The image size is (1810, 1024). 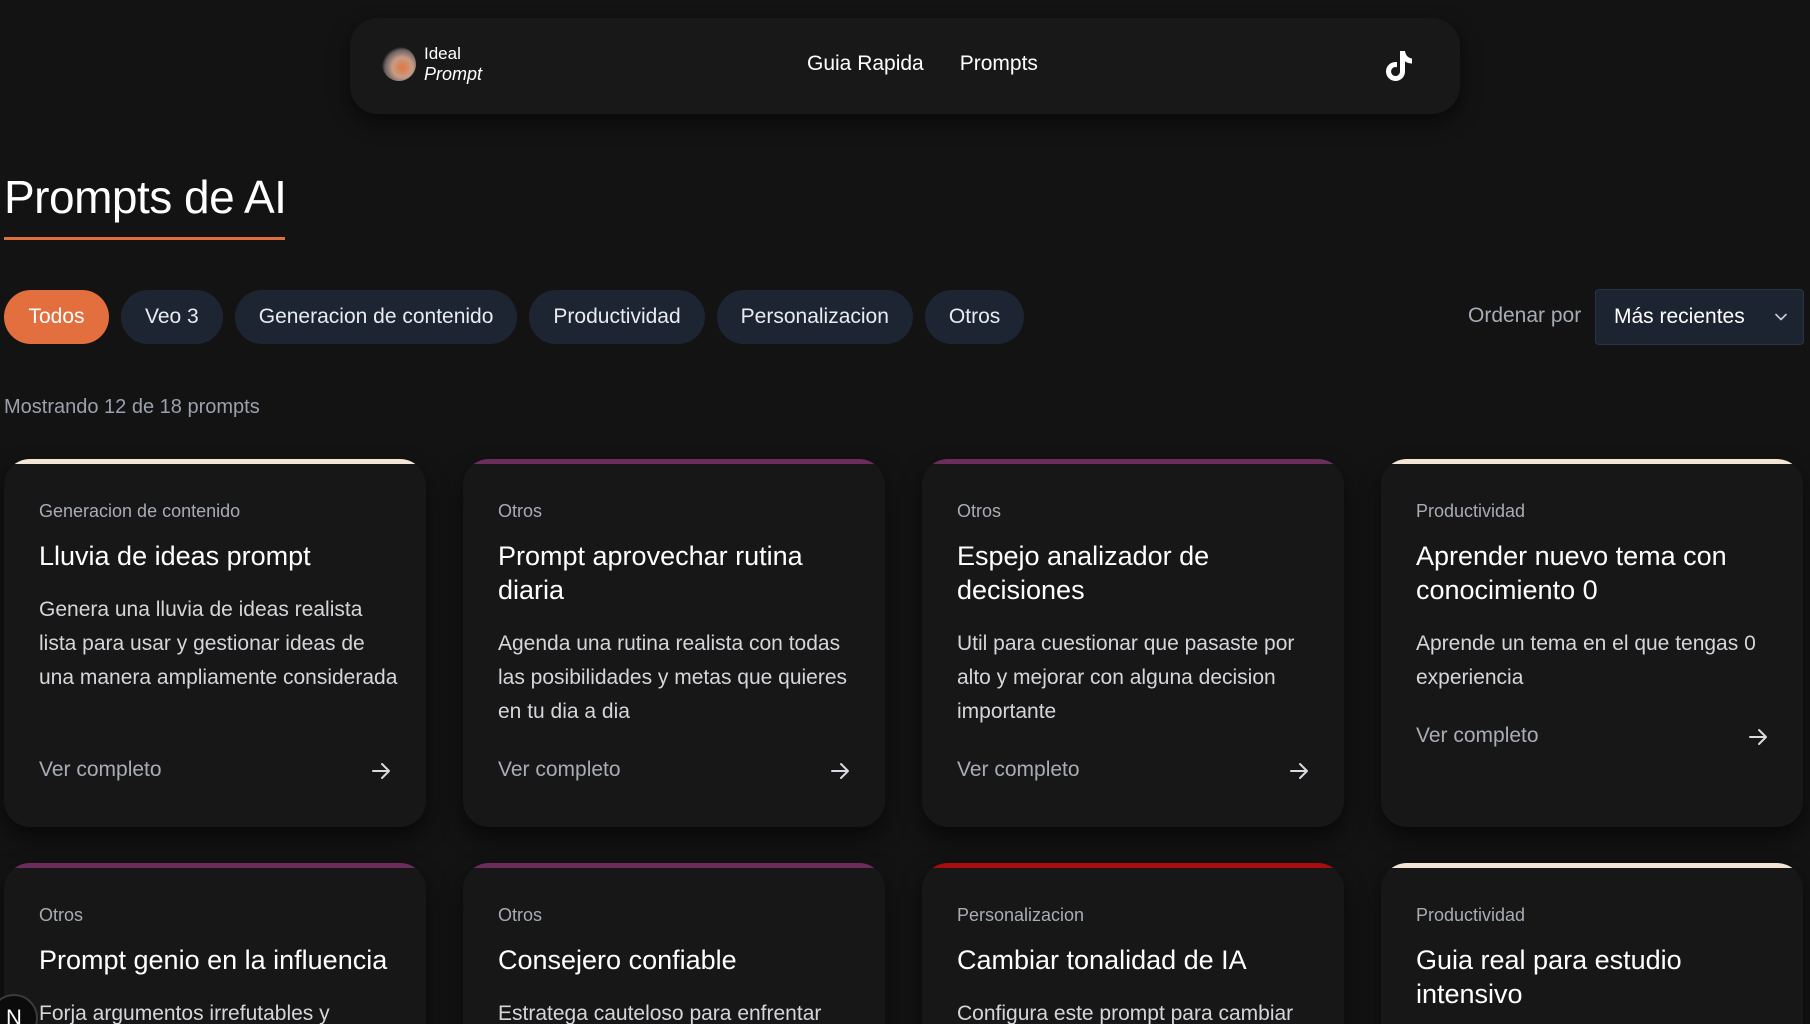 I want to click on filter-chip-todos: Todos, so click(x=56, y=317).